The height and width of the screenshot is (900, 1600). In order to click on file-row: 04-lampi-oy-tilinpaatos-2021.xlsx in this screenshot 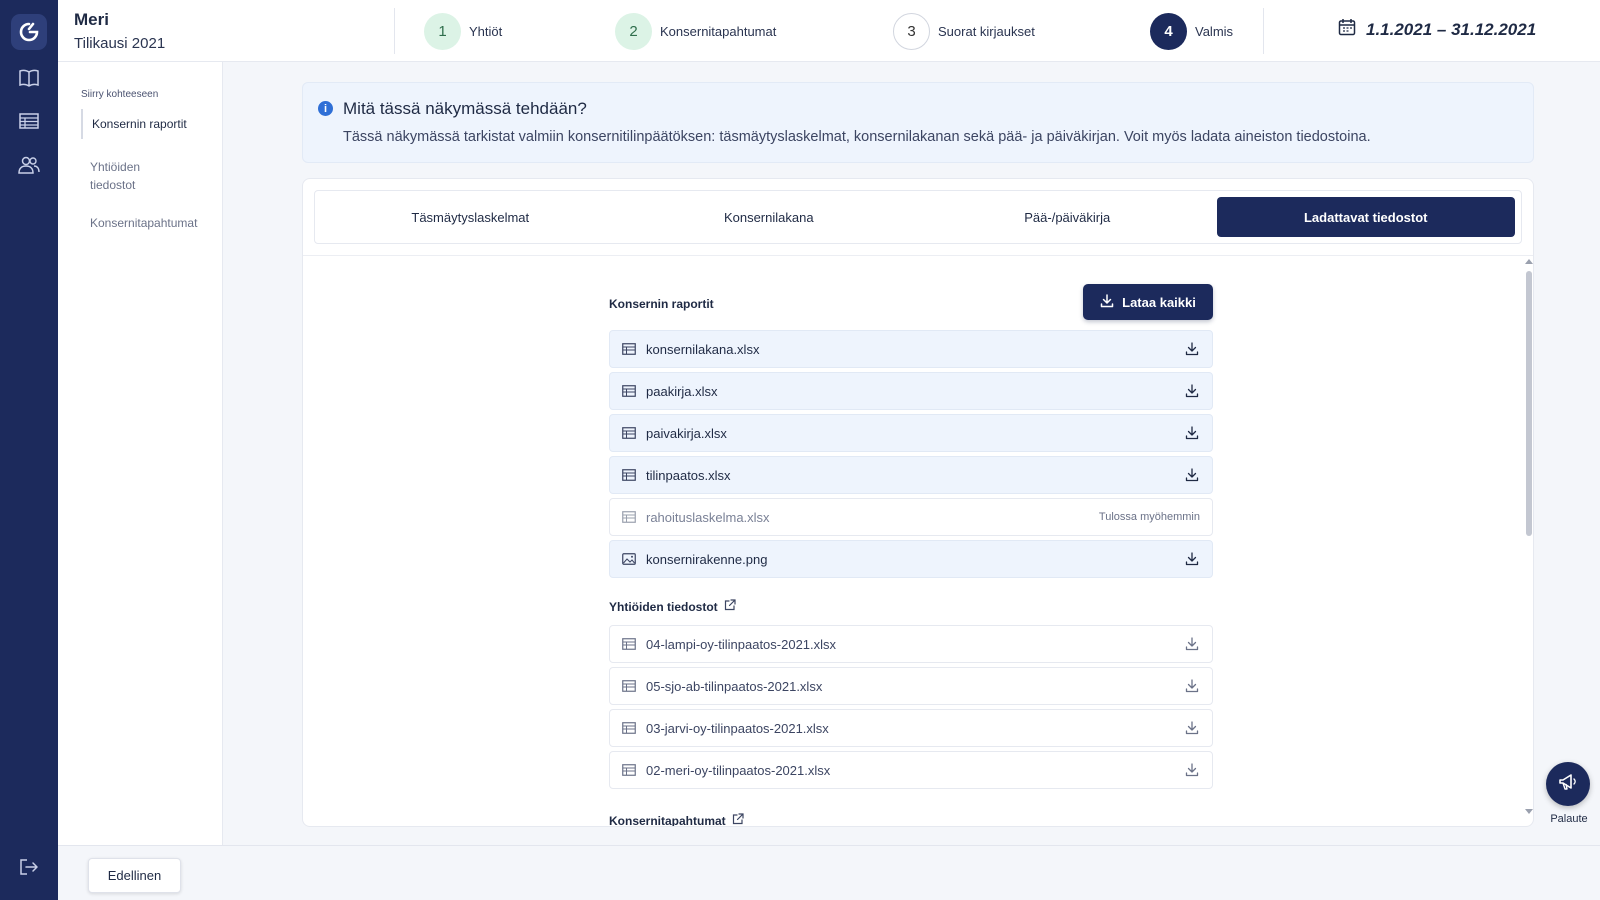, I will do `click(911, 644)`.